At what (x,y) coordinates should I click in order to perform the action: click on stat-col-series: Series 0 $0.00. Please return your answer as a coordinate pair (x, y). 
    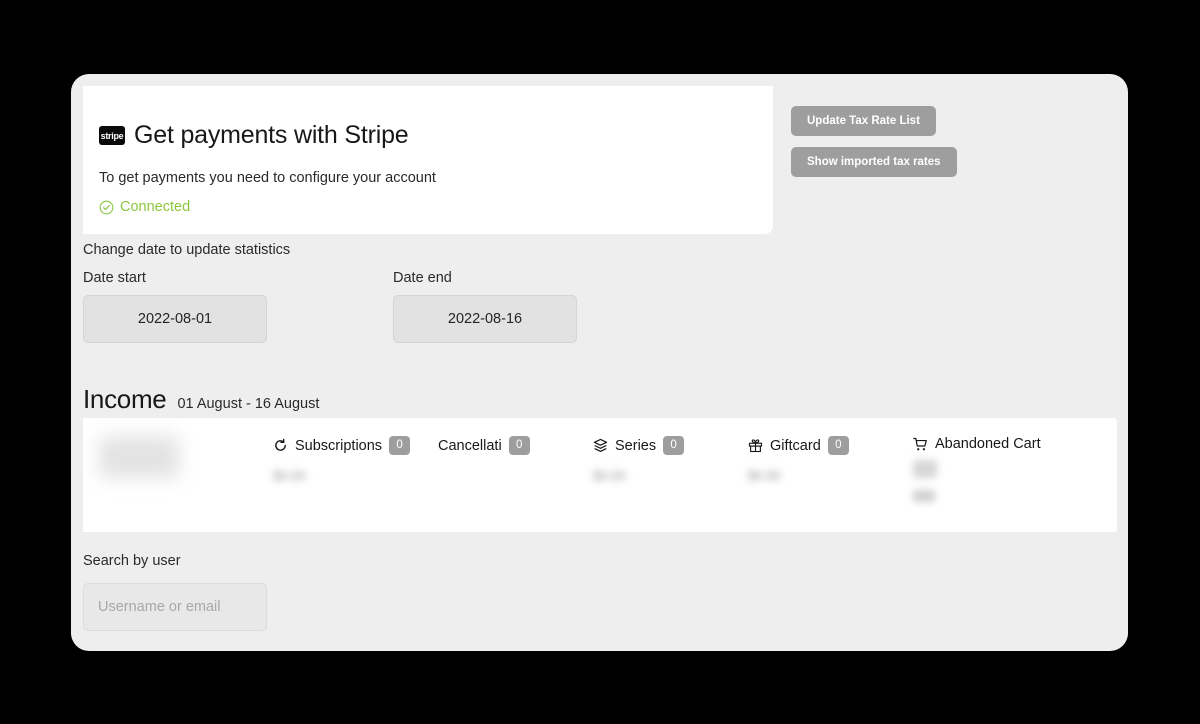
    Looking at the image, I should click on (670, 483).